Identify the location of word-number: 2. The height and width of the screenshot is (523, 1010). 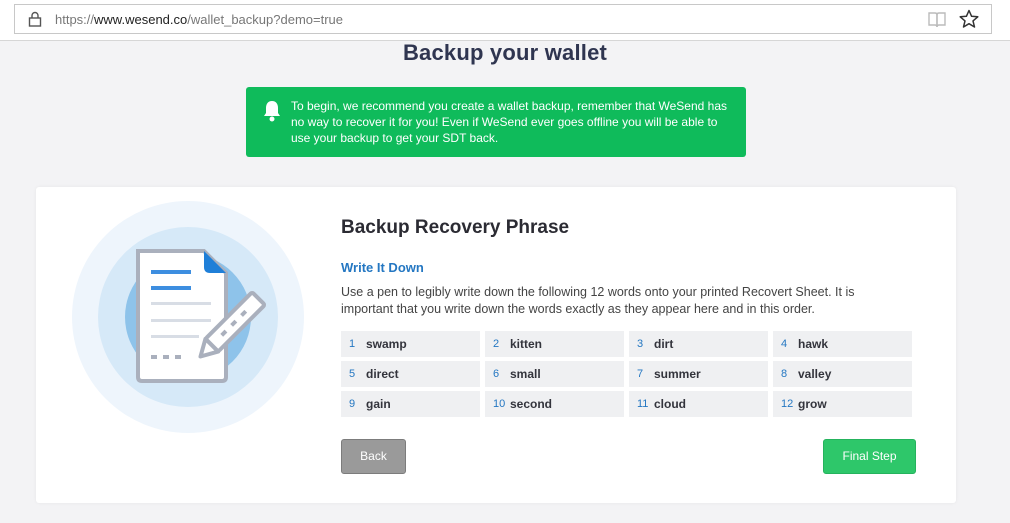
(496, 344).